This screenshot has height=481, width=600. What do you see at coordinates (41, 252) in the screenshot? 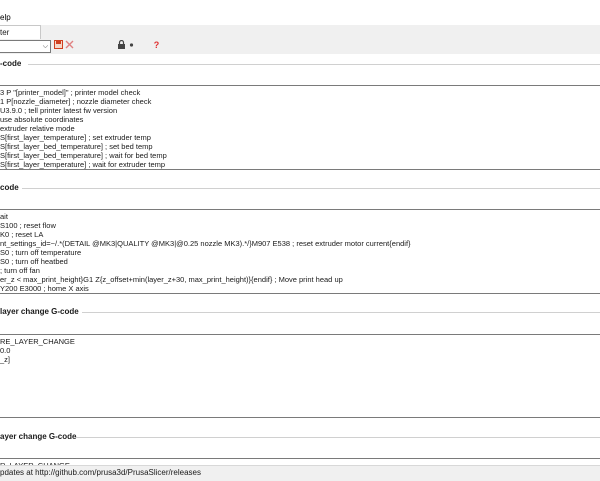
I see `gcode-line: S0 ; turn off temperature` at bounding box center [41, 252].